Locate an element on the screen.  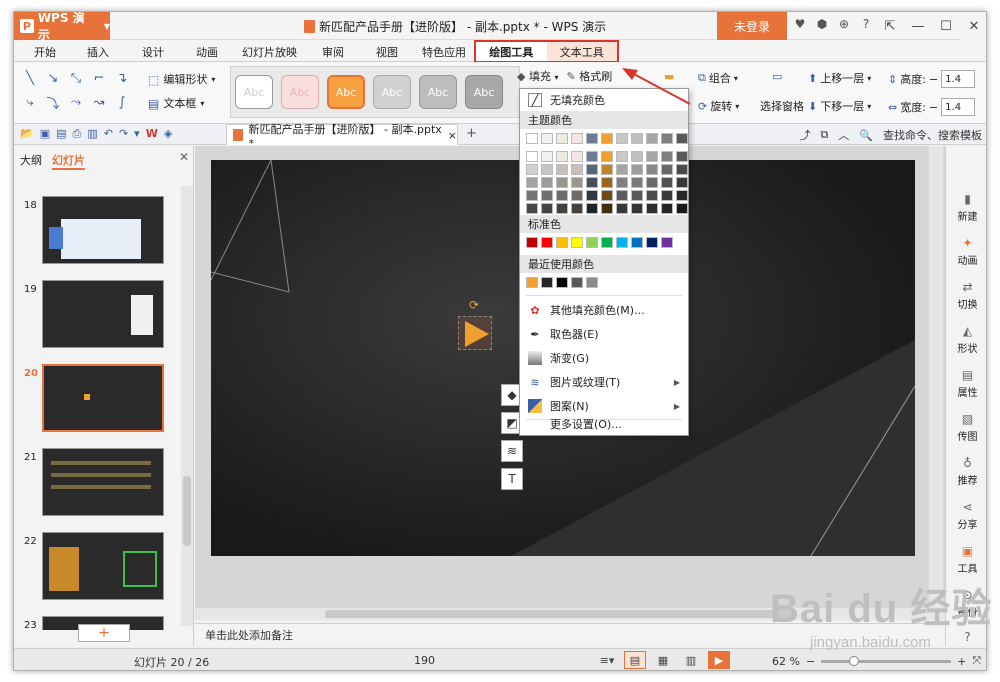
print-icon: ⎙ is located at coordinates (77, 134).